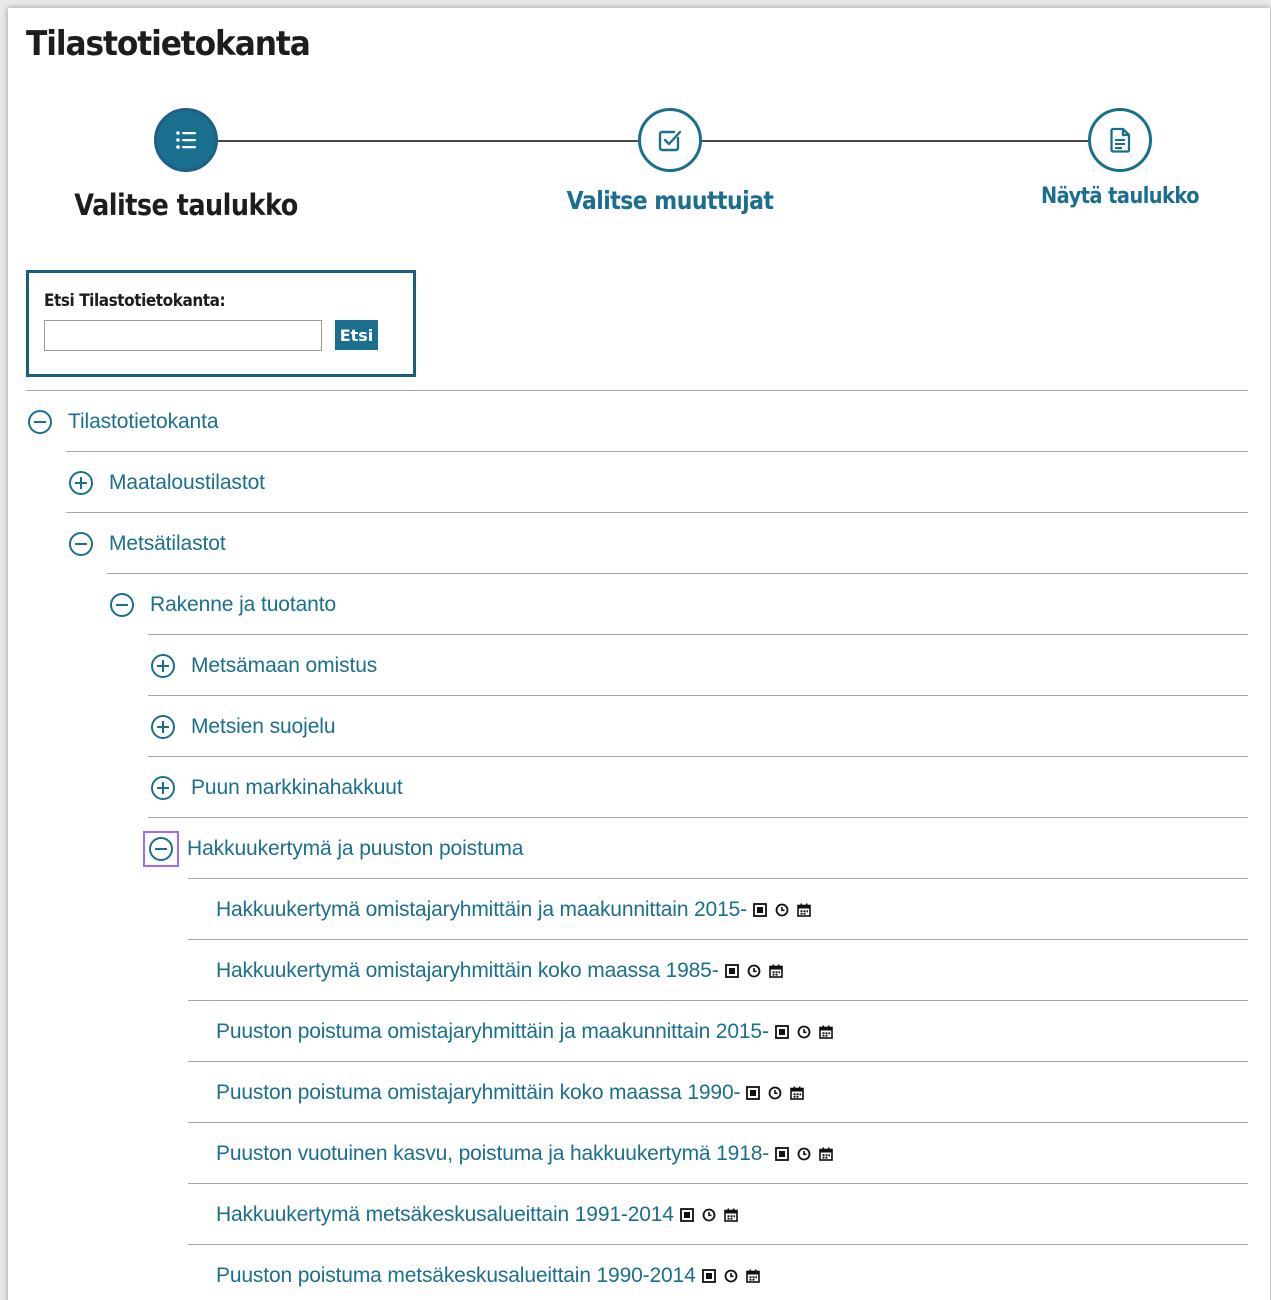 The width and height of the screenshot is (1271, 1300). Describe the element at coordinates (263, 727) in the screenshot. I see `tree-node-label: Metsien suojelu` at that location.